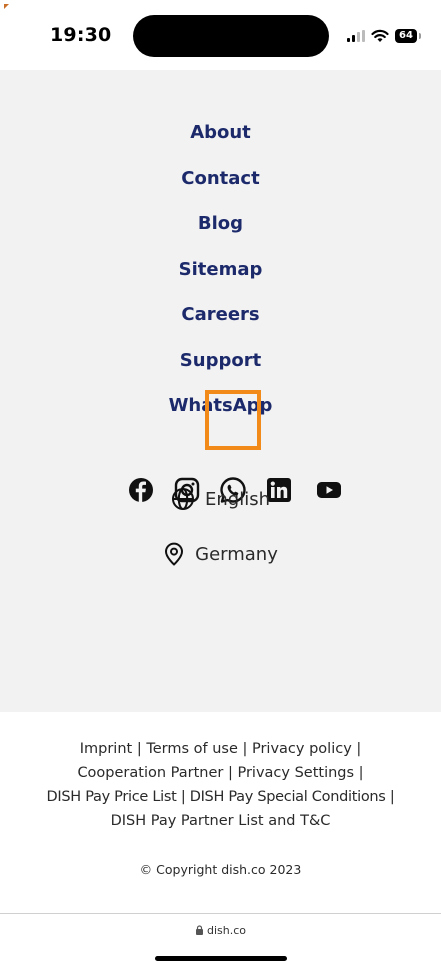 This screenshot has height=961, width=441. Describe the element at coordinates (220, 361) in the screenshot. I see `support-link: Support` at that location.